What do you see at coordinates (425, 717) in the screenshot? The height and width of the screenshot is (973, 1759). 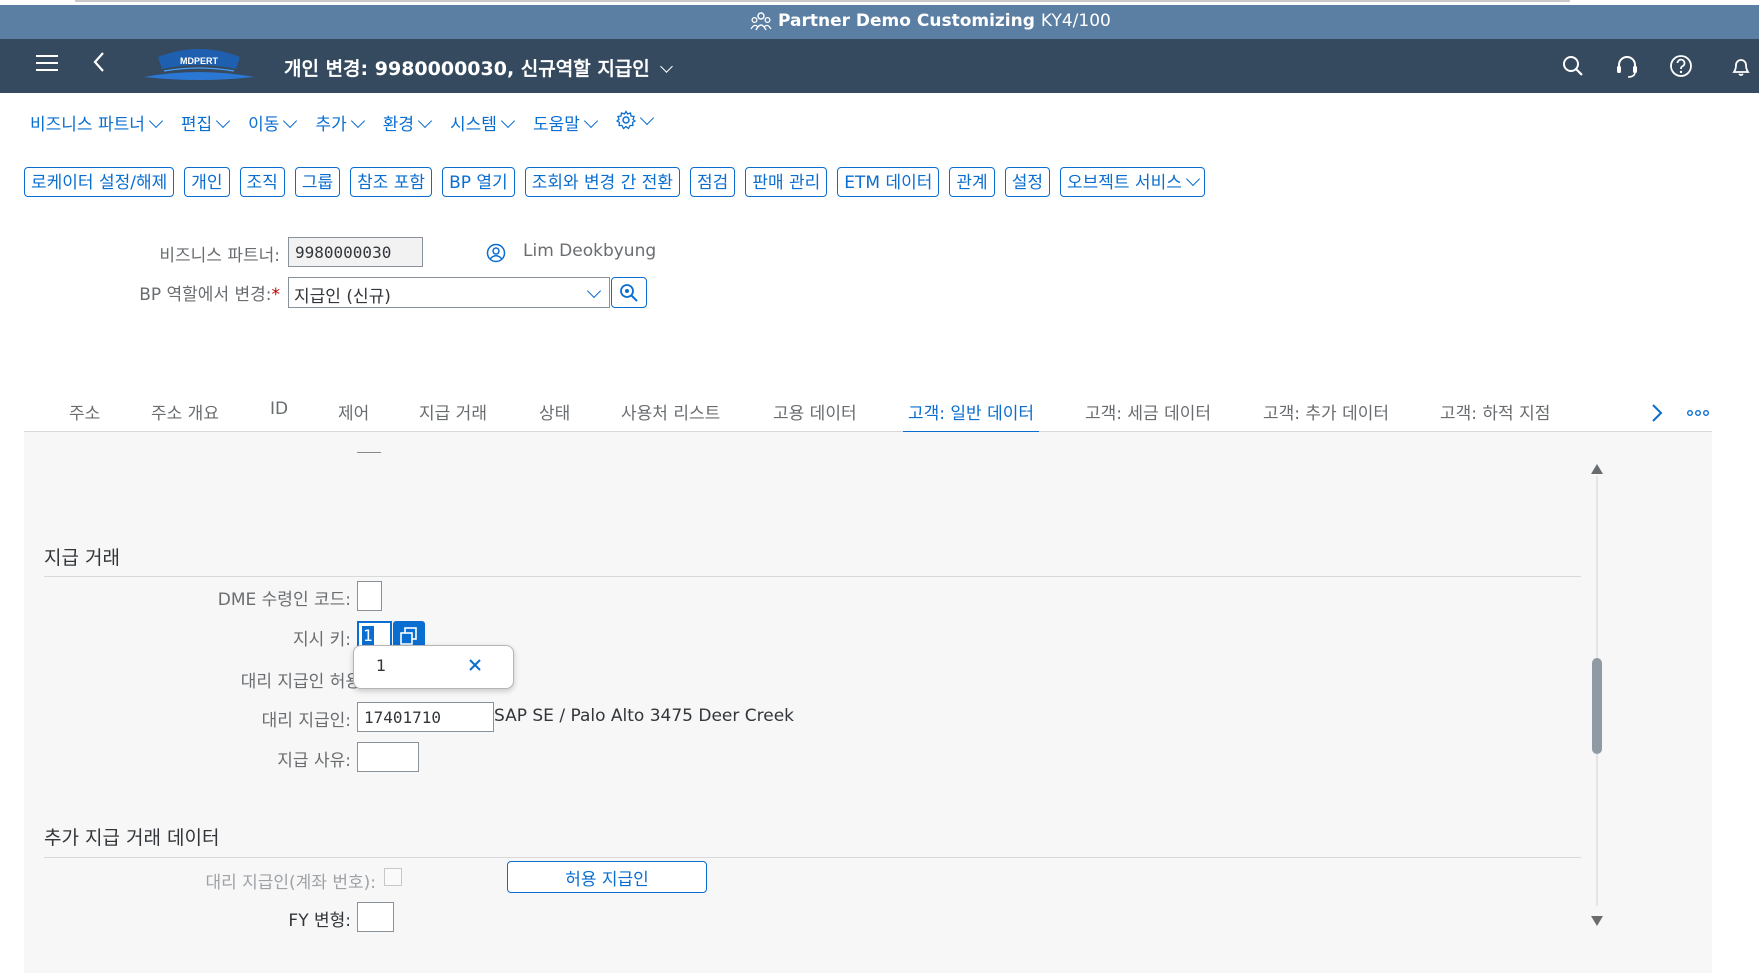 I see `alt-payer-field` at bounding box center [425, 717].